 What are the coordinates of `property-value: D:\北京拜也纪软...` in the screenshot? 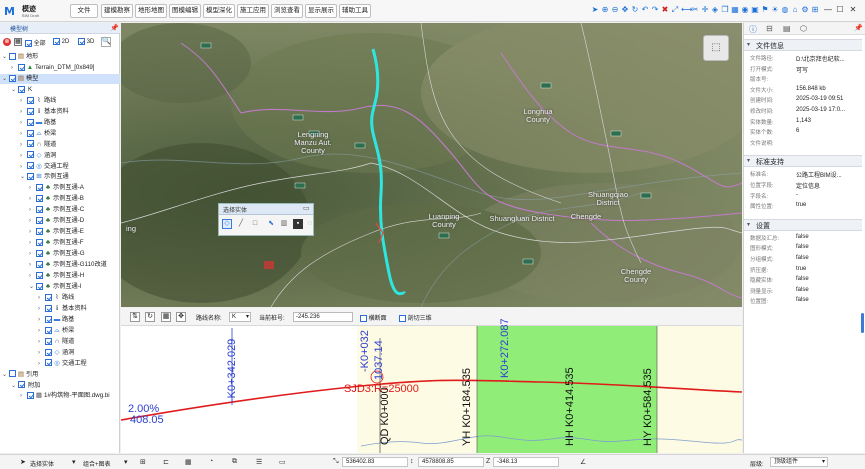 It's located at (820, 58).